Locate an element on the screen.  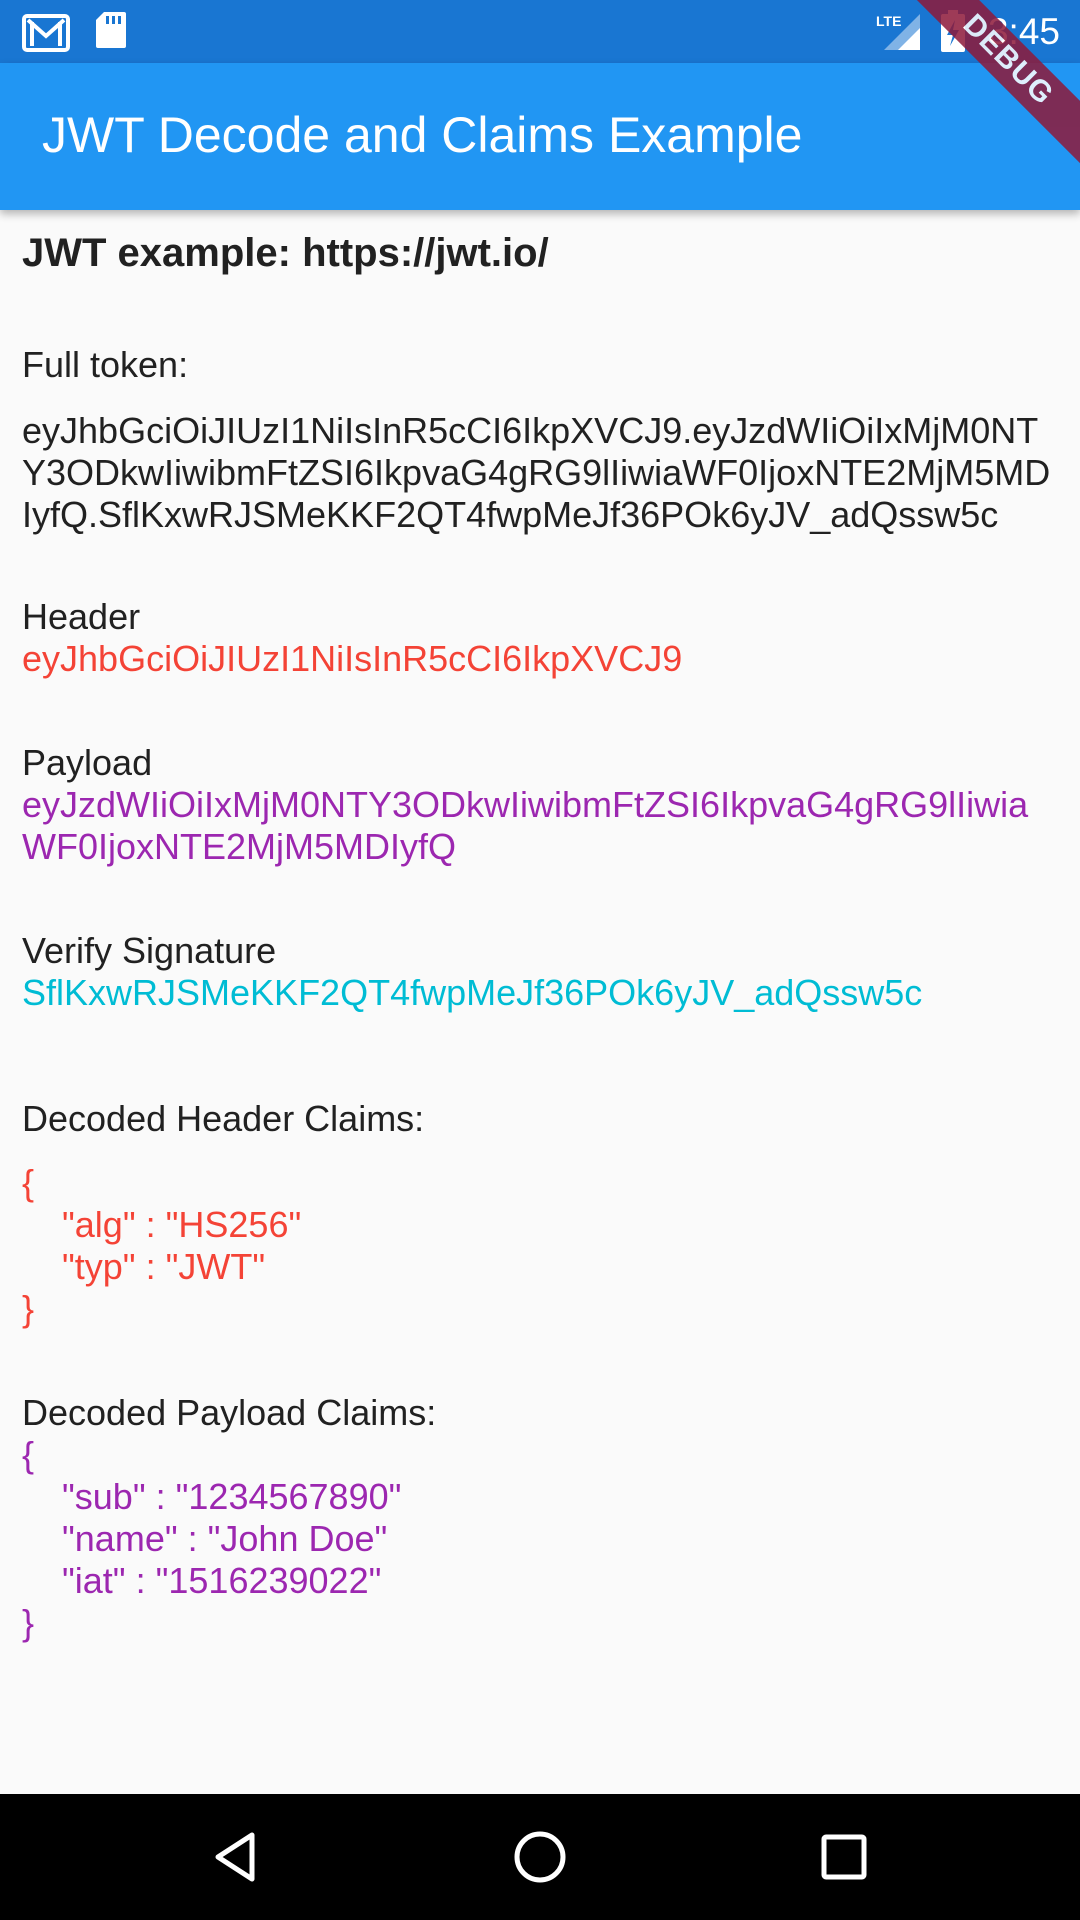
lte-signal-icon: LTE is located at coordinates (899, 33).